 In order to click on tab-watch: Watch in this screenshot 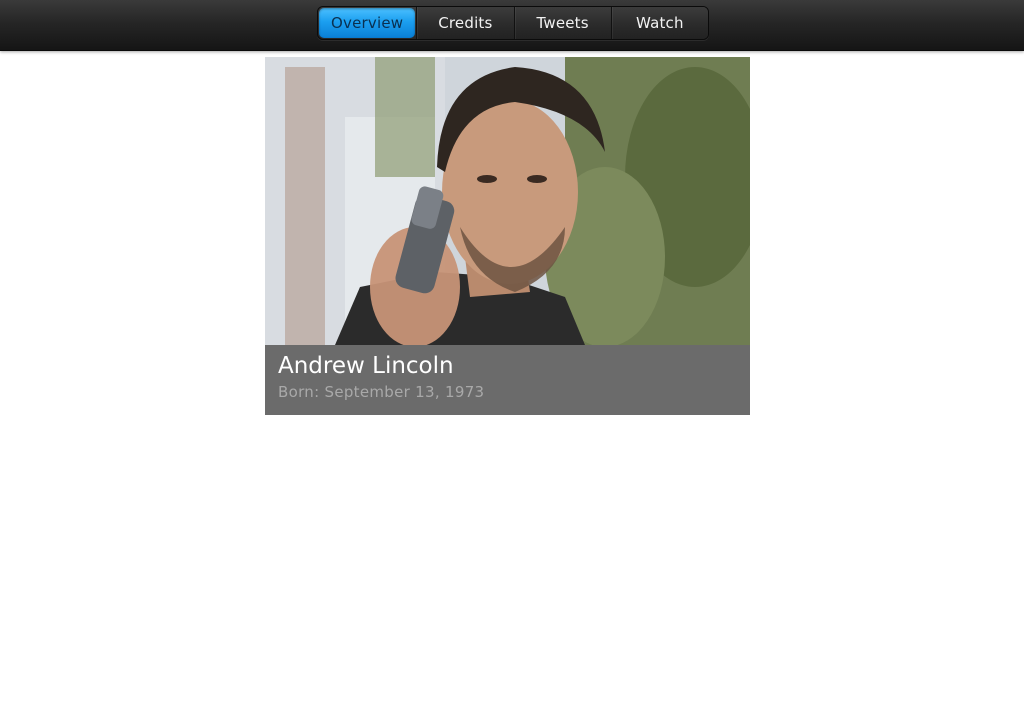, I will do `click(659, 23)`.